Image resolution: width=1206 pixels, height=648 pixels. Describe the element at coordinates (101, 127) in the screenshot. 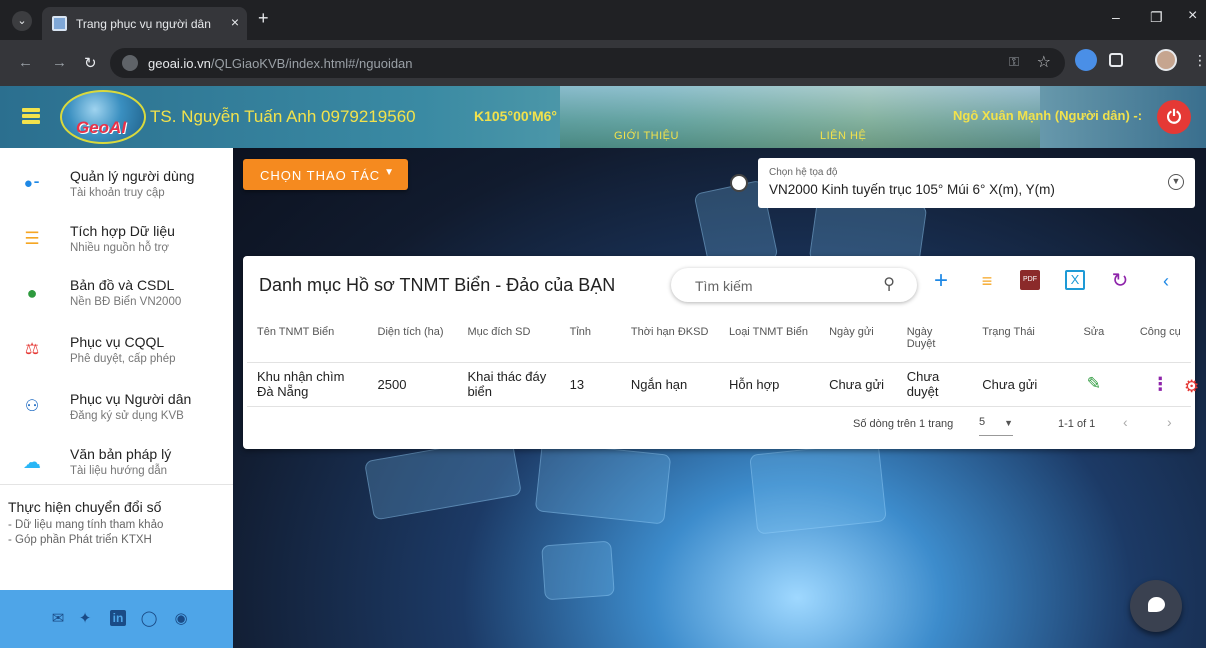

I see `logo-text: GeoAI` at that location.